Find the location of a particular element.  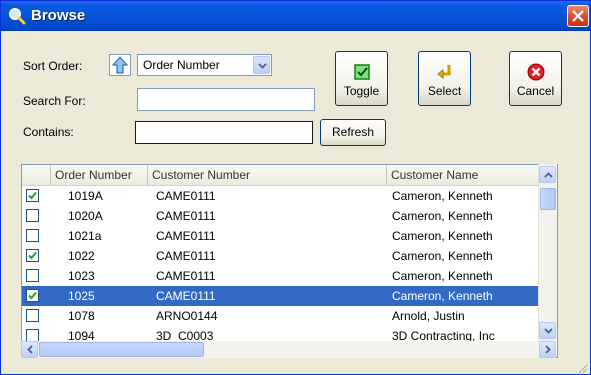

order-number-cell: 1025 is located at coordinates (81, 296).